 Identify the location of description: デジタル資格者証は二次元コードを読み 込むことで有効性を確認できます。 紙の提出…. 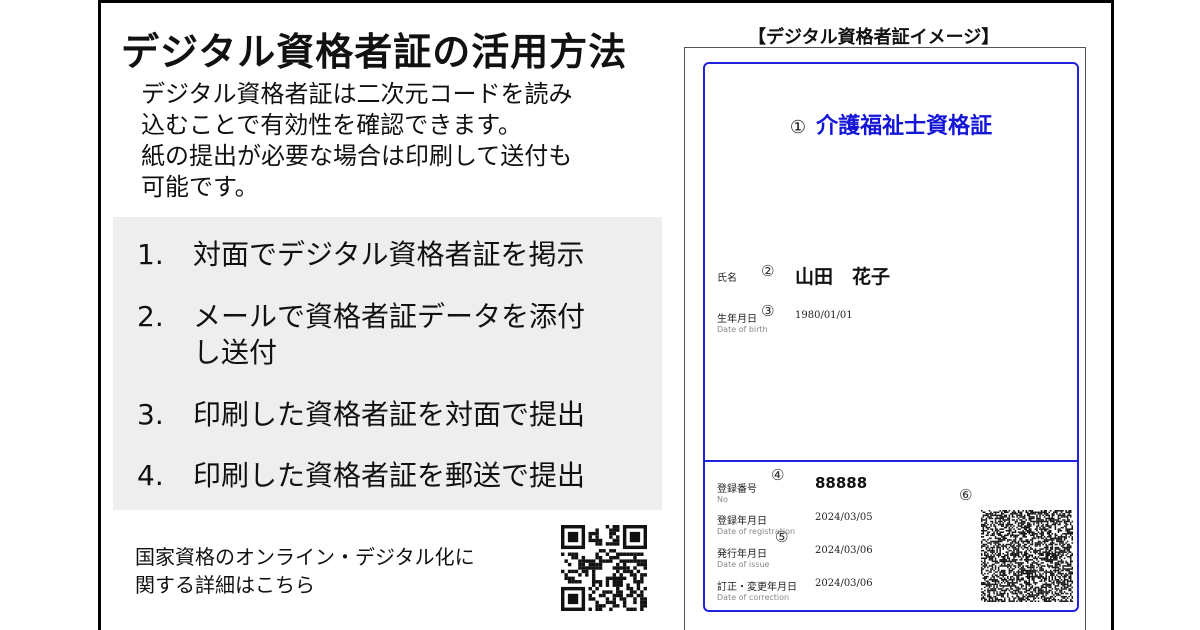
(401, 141).